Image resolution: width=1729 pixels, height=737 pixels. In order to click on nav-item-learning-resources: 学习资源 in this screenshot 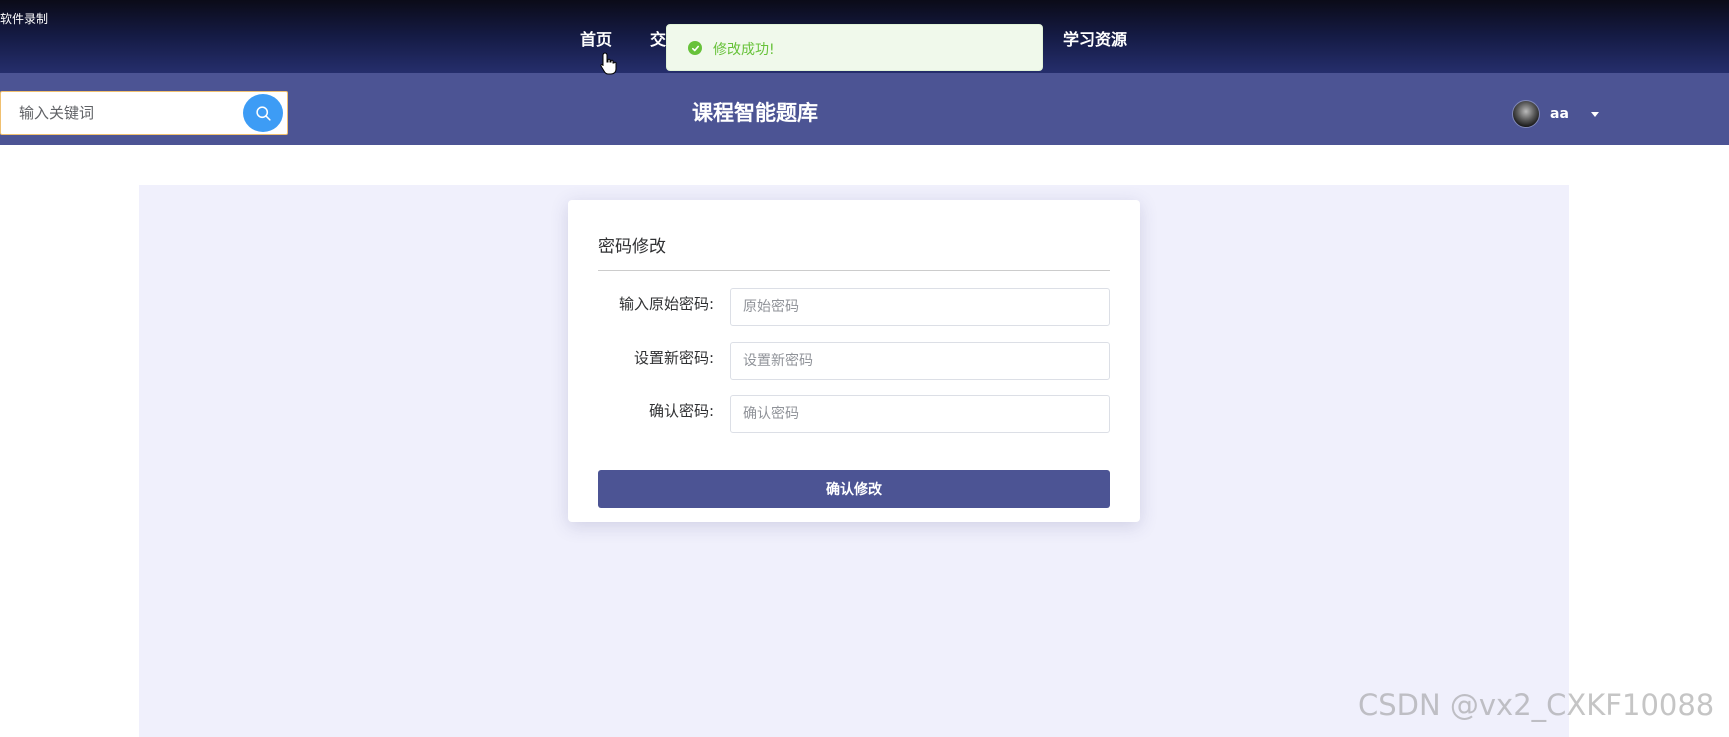, I will do `click(1095, 38)`.